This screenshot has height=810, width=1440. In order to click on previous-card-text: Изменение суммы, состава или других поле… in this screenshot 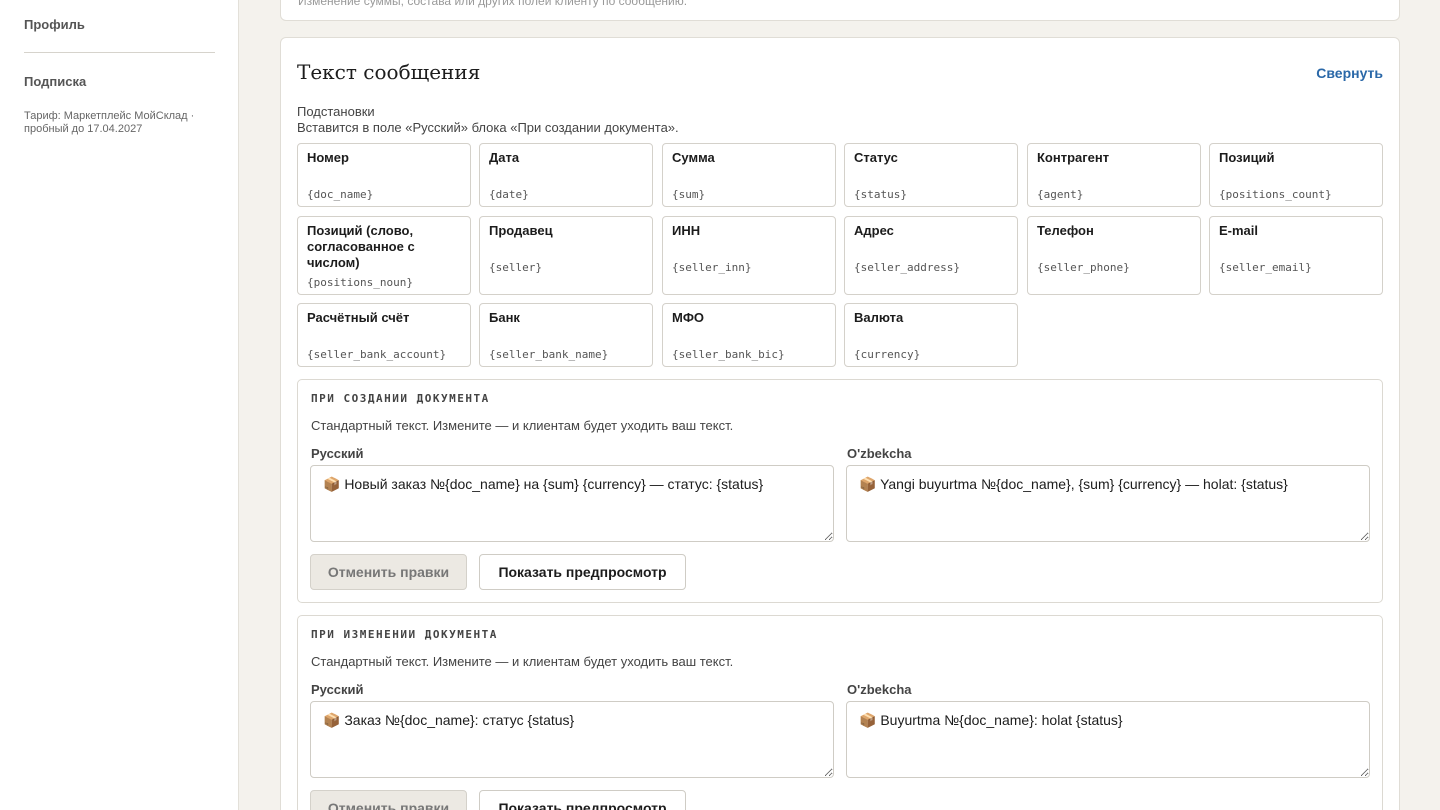, I will do `click(493, 4)`.